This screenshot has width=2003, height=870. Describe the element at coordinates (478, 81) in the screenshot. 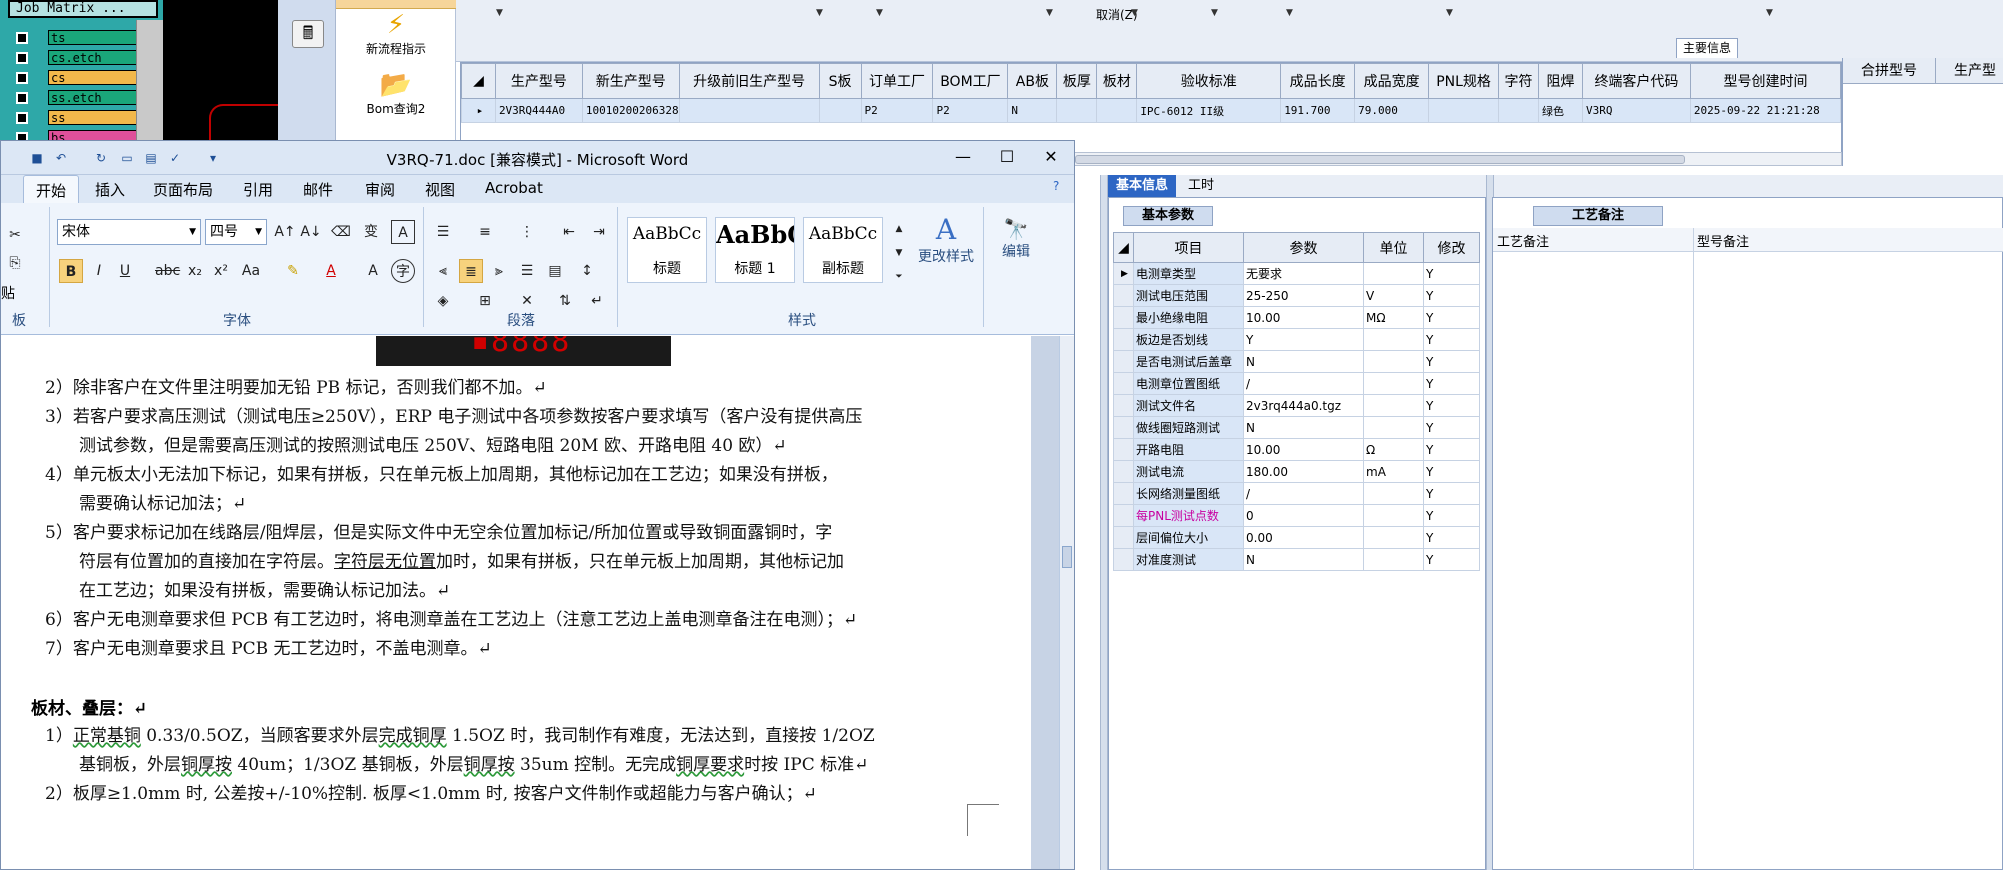

I see `grid-corner: ◢` at that location.